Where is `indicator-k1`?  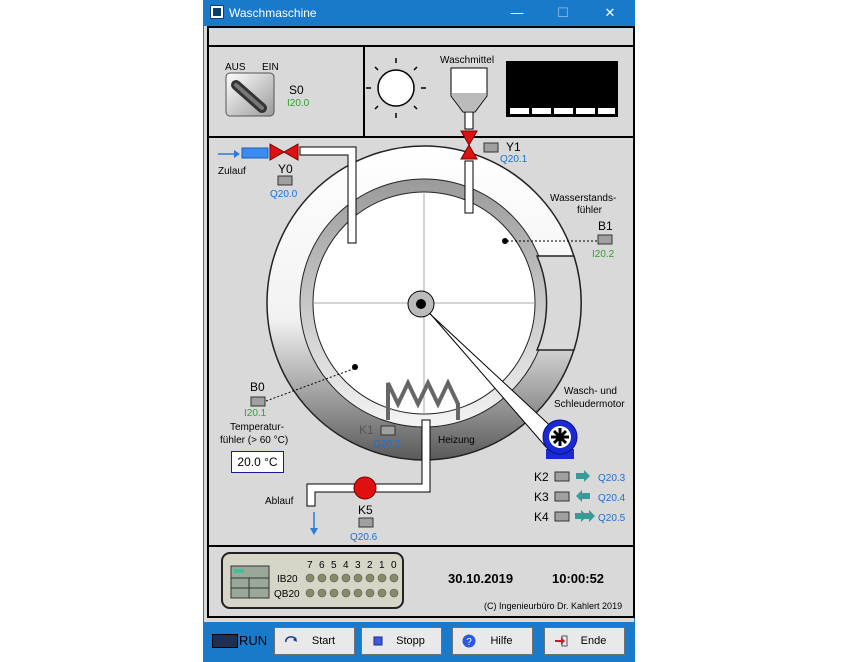 indicator-k1 is located at coordinates (388, 430).